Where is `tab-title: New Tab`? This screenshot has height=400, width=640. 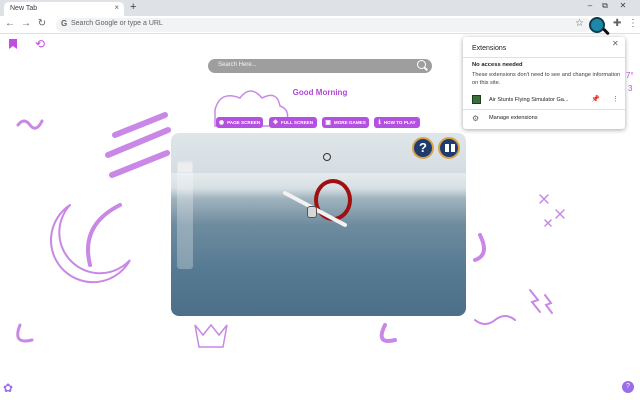 tab-title: New Tab is located at coordinates (24, 8).